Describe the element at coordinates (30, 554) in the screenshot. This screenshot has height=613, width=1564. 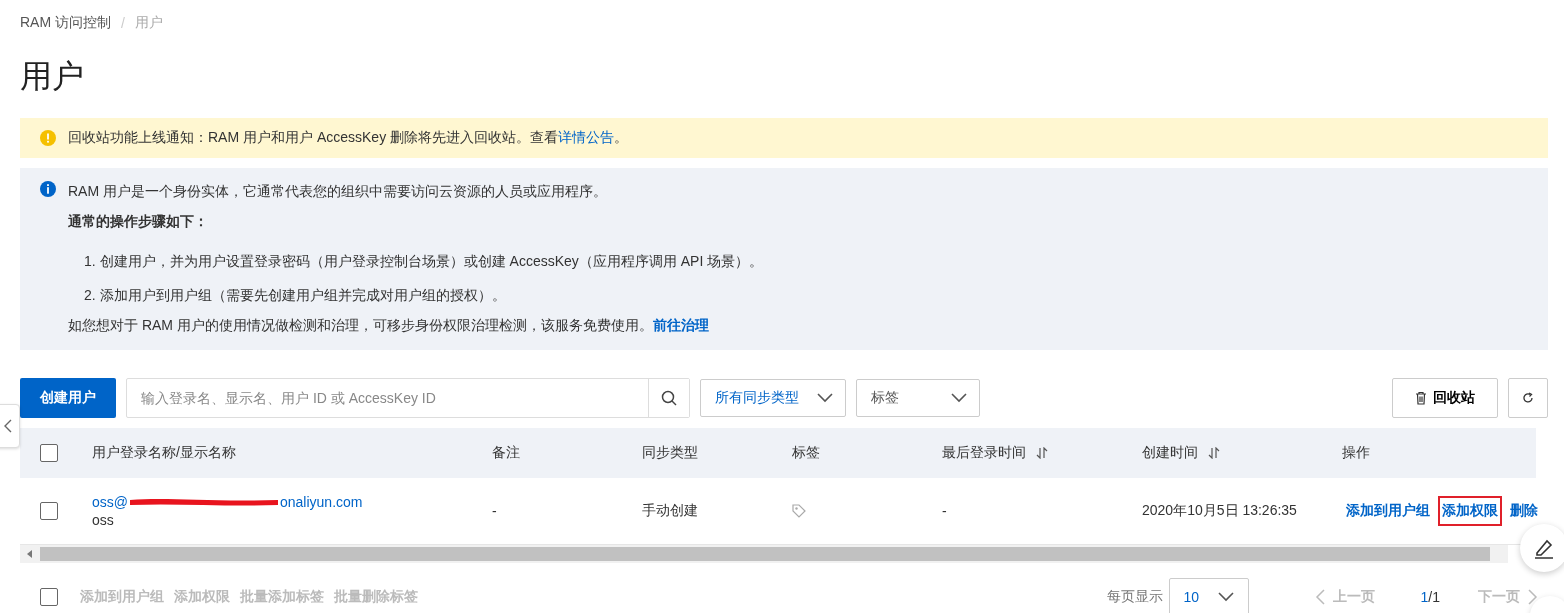
I see `scroll-left-arrow-icon` at that location.